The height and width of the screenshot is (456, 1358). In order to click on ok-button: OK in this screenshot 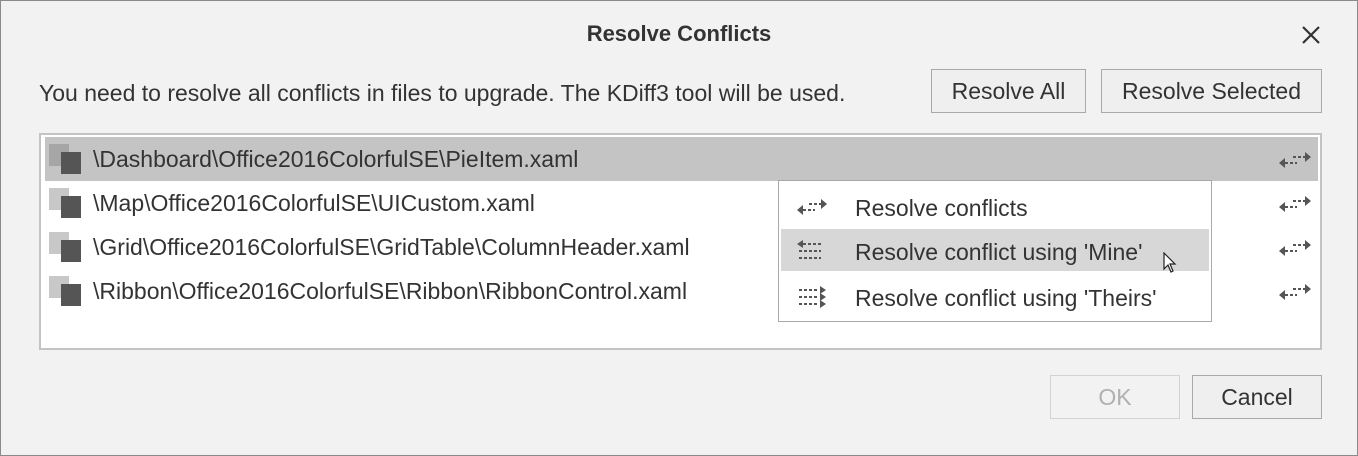, I will do `click(1115, 397)`.